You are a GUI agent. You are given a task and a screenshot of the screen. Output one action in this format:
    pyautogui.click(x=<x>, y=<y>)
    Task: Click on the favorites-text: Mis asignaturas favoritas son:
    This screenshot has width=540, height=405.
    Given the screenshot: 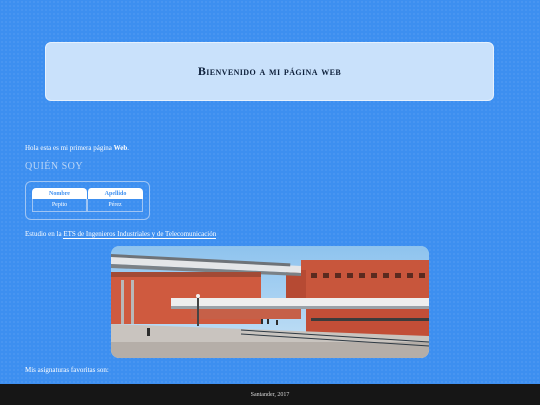 What is the action you would take?
    pyautogui.click(x=67, y=370)
    